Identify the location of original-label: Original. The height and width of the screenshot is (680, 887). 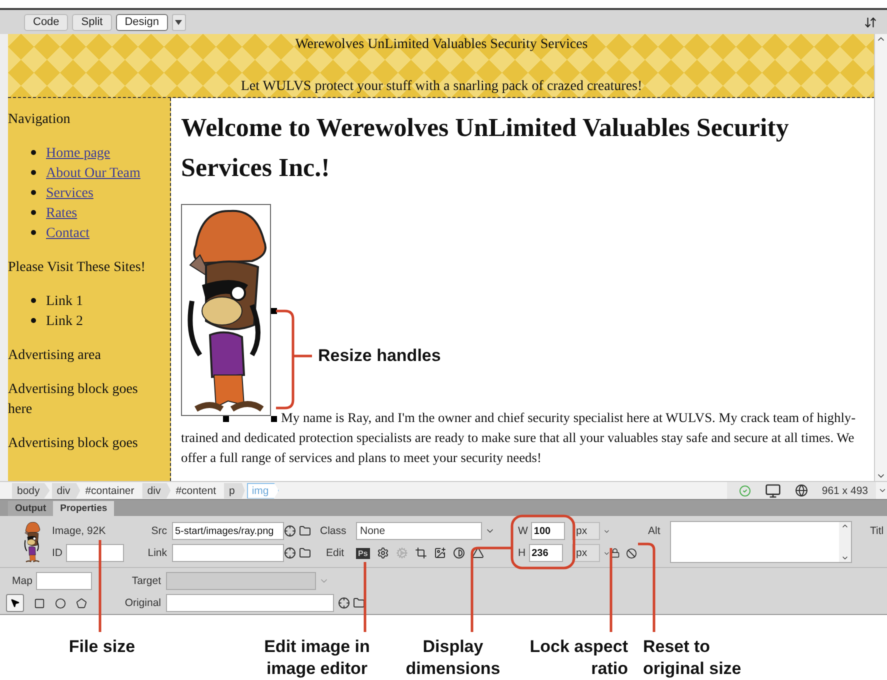
(143, 603).